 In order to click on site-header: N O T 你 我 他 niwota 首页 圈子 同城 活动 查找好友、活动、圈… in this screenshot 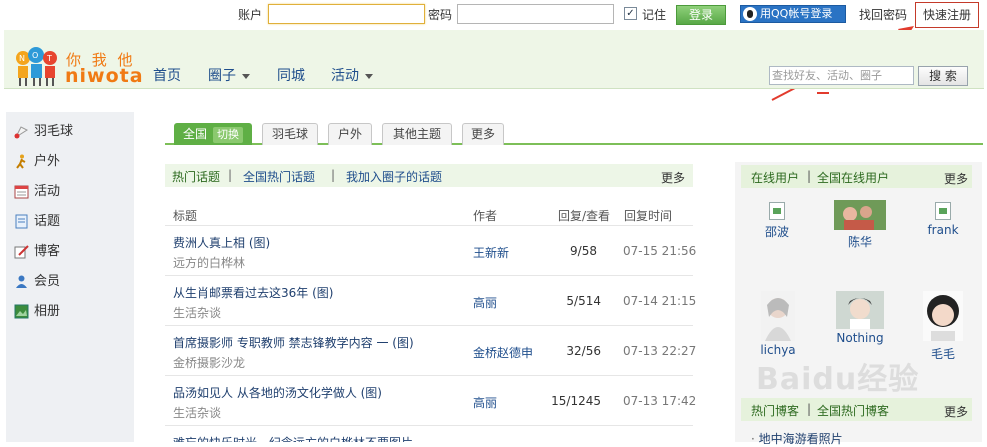, I will do `click(494, 59)`.